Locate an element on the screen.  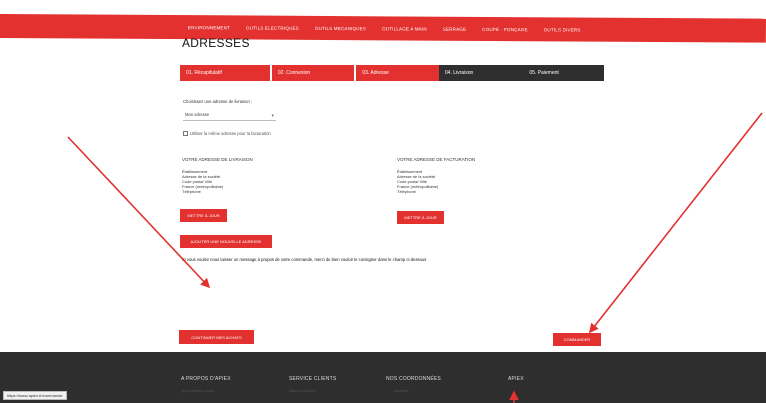
nav-item-5: SERRAGE is located at coordinates (454, 28).